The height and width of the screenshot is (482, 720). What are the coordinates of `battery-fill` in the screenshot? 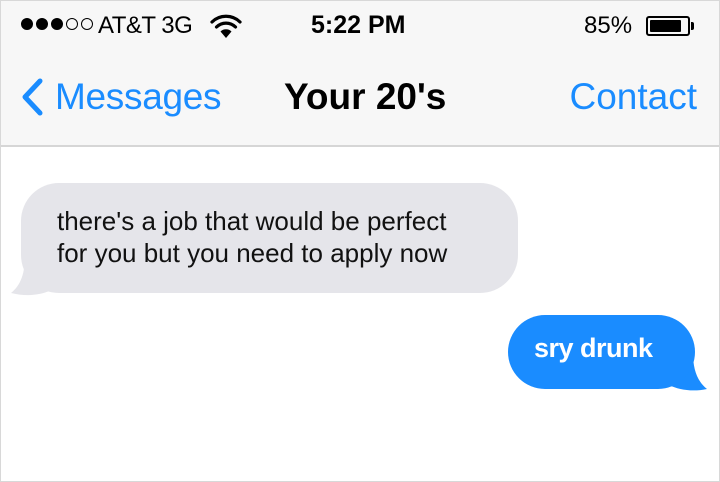 It's located at (665, 26).